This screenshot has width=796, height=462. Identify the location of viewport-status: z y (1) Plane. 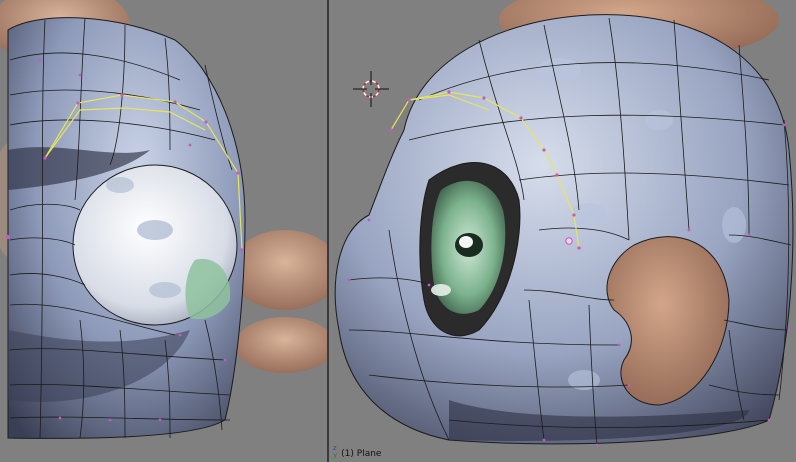
(357, 452).